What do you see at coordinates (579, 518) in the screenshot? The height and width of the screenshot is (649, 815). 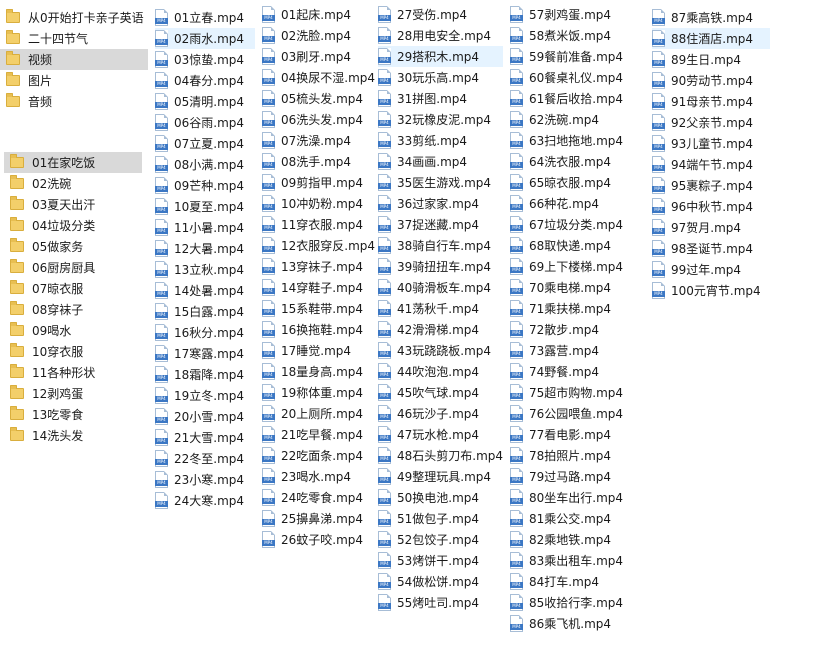 I see `video-file-item: MP4 81乘公交.mp4` at bounding box center [579, 518].